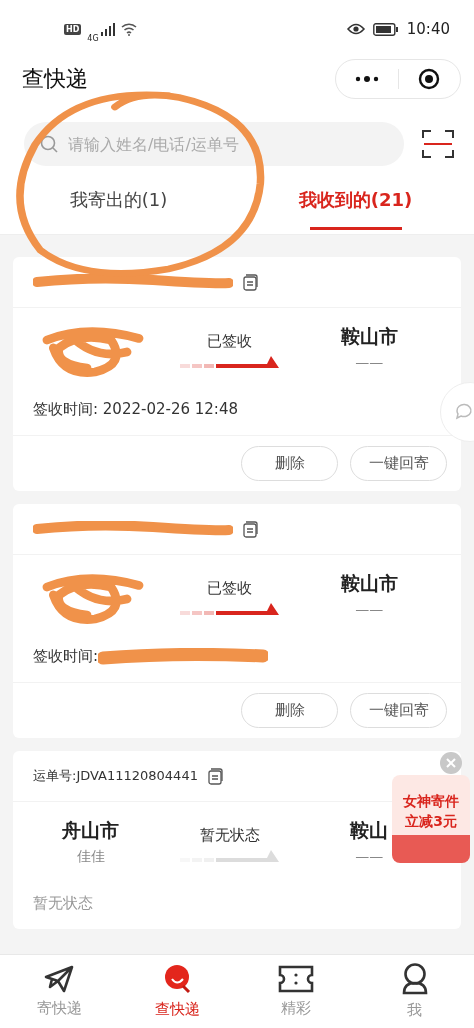  I want to click on note-text: 签收时间: 2022-02-26 12:48, so click(135, 409).